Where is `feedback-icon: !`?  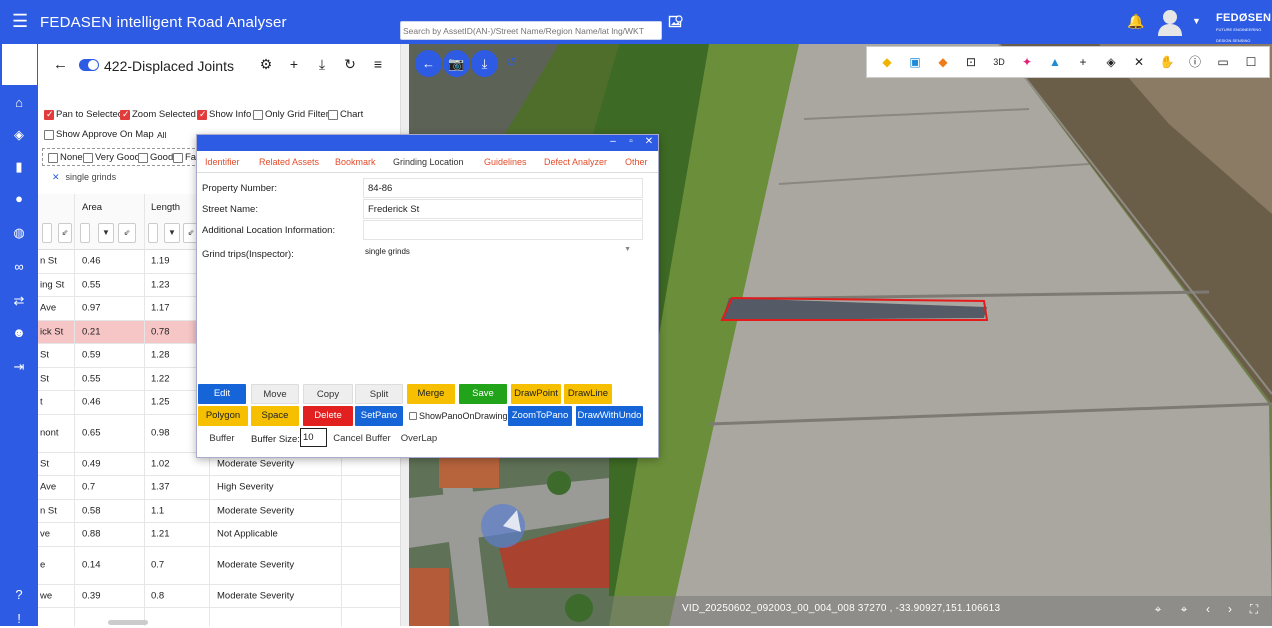
feedback-icon: ! is located at coordinates (19, 619).